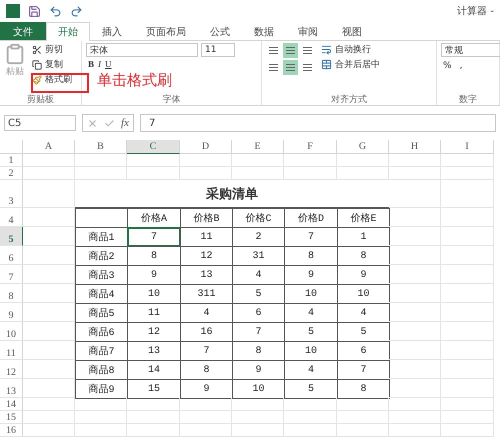 This screenshot has width=500, height=440. Describe the element at coordinates (310, 147) in the screenshot. I see `column-header: F` at that location.